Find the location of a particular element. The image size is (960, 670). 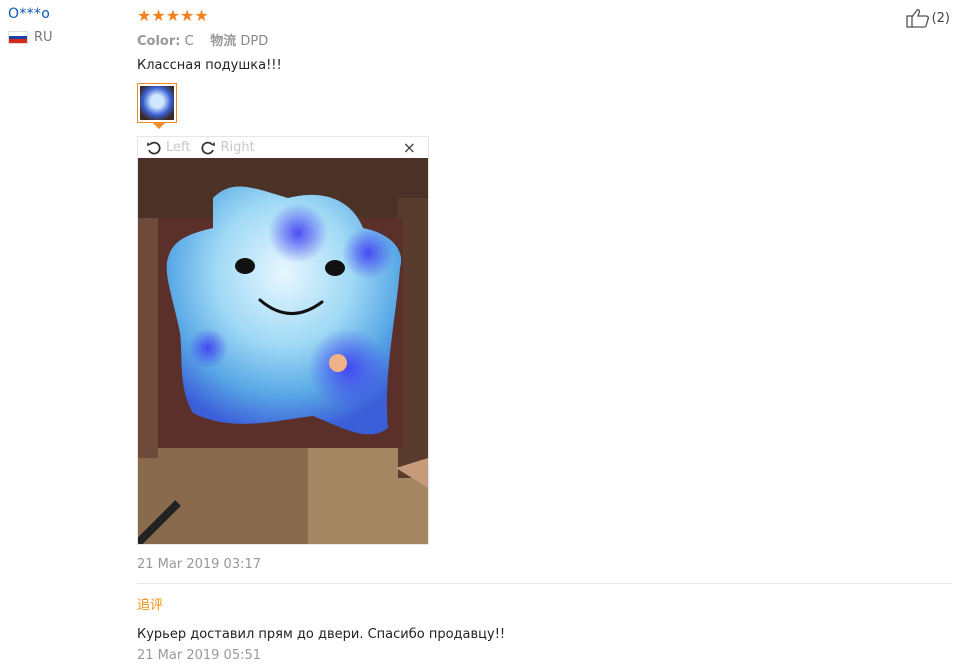

viewer-toolbar: Left Right × is located at coordinates (283, 147).